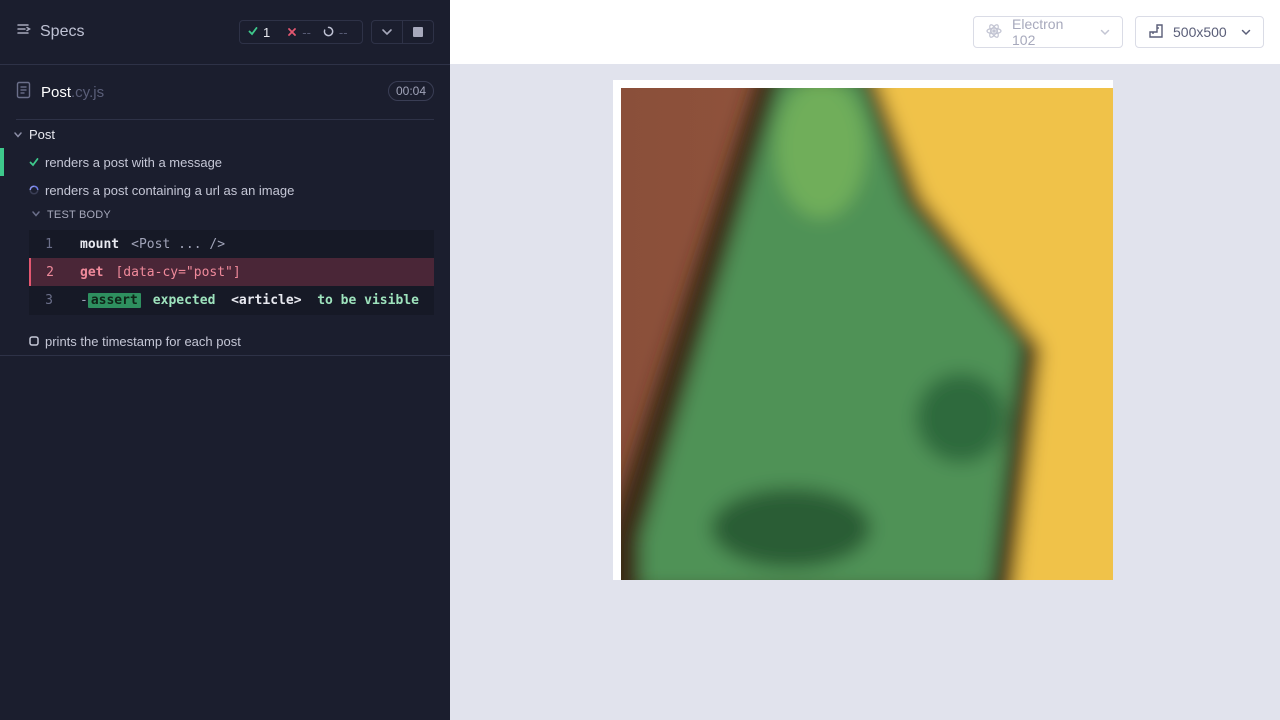 This screenshot has height=720, width=1280. I want to click on ruler-icon, so click(1156, 32).